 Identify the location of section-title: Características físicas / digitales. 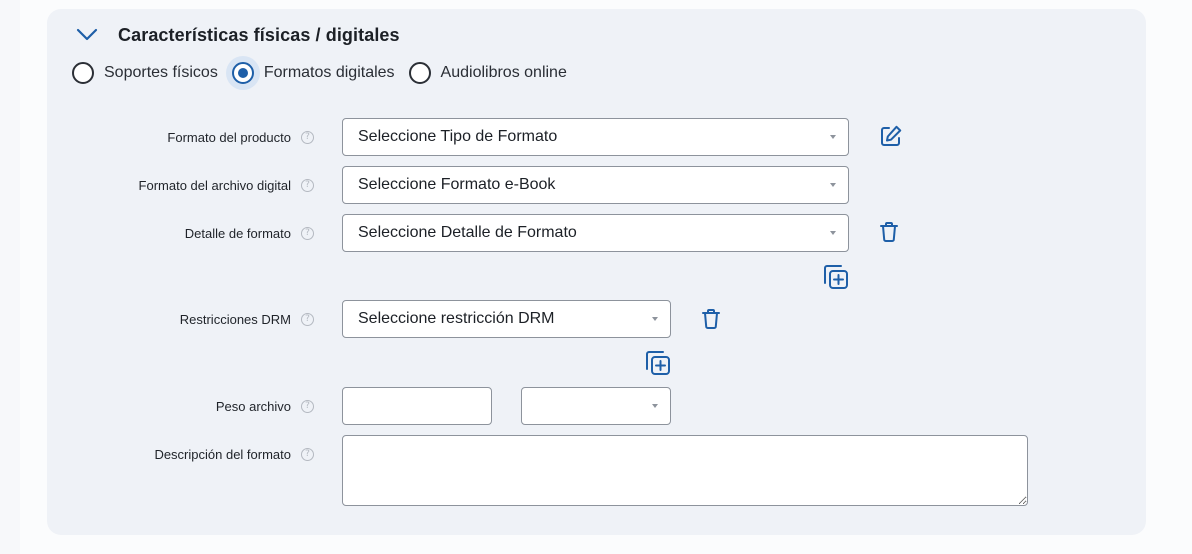
(259, 34).